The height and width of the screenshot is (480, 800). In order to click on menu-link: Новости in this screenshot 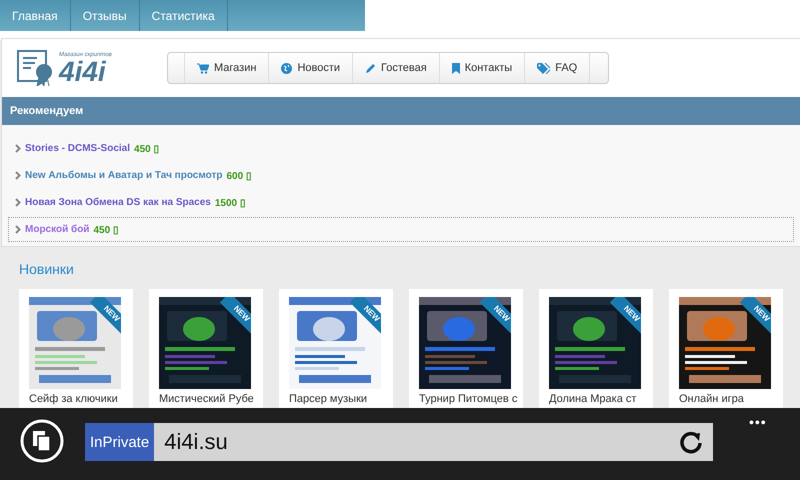, I will do `click(310, 68)`.